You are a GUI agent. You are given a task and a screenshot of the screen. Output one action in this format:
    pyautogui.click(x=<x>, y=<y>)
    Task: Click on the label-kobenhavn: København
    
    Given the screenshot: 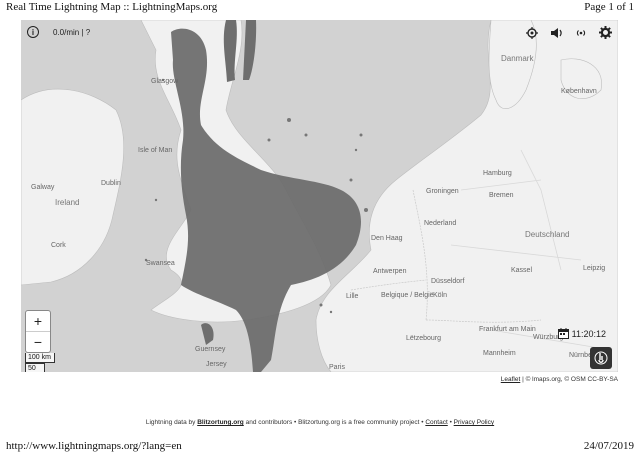 What is the action you would take?
    pyautogui.click(x=579, y=91)
    